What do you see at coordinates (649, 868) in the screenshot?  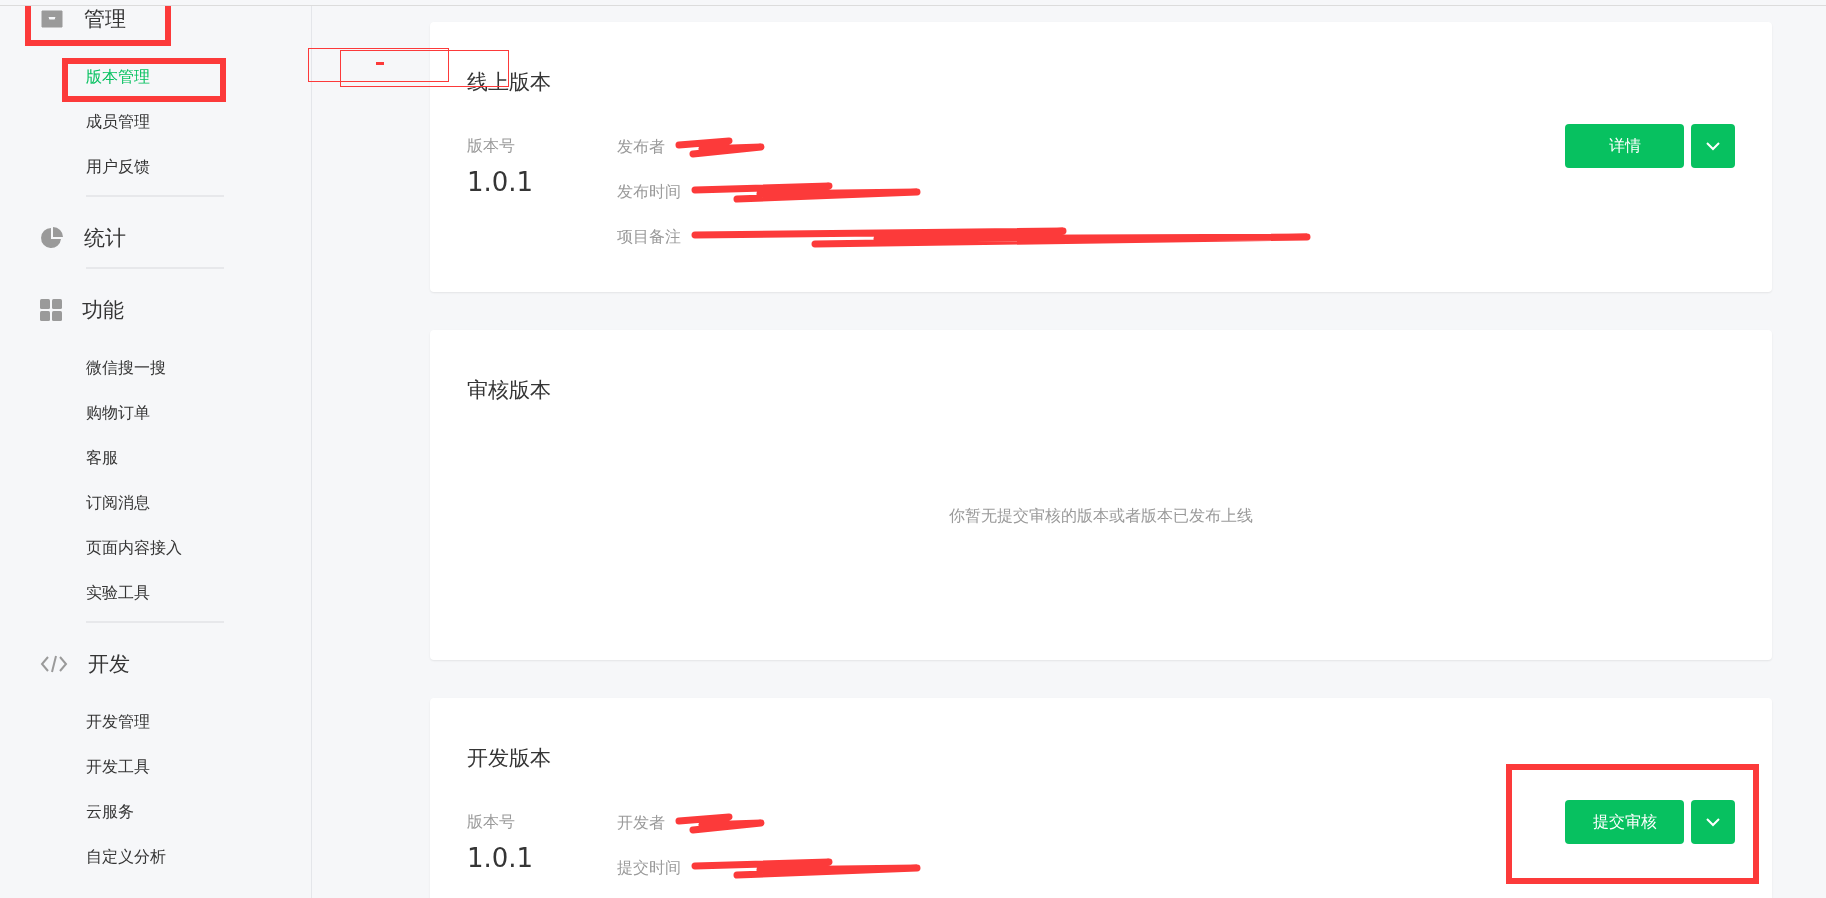 I see `field-label: 提交时间` at bounding box center [649, 868].